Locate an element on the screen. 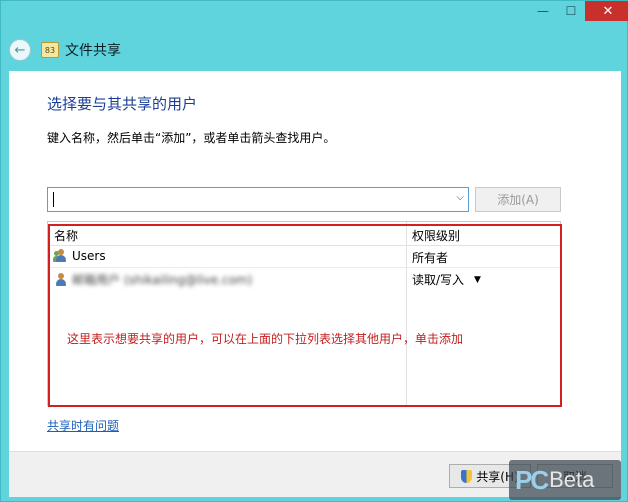 Image resolution: width=628 pixels, height=502 pixels. add-button: 添加(A) is located at coordinates (518, 199).